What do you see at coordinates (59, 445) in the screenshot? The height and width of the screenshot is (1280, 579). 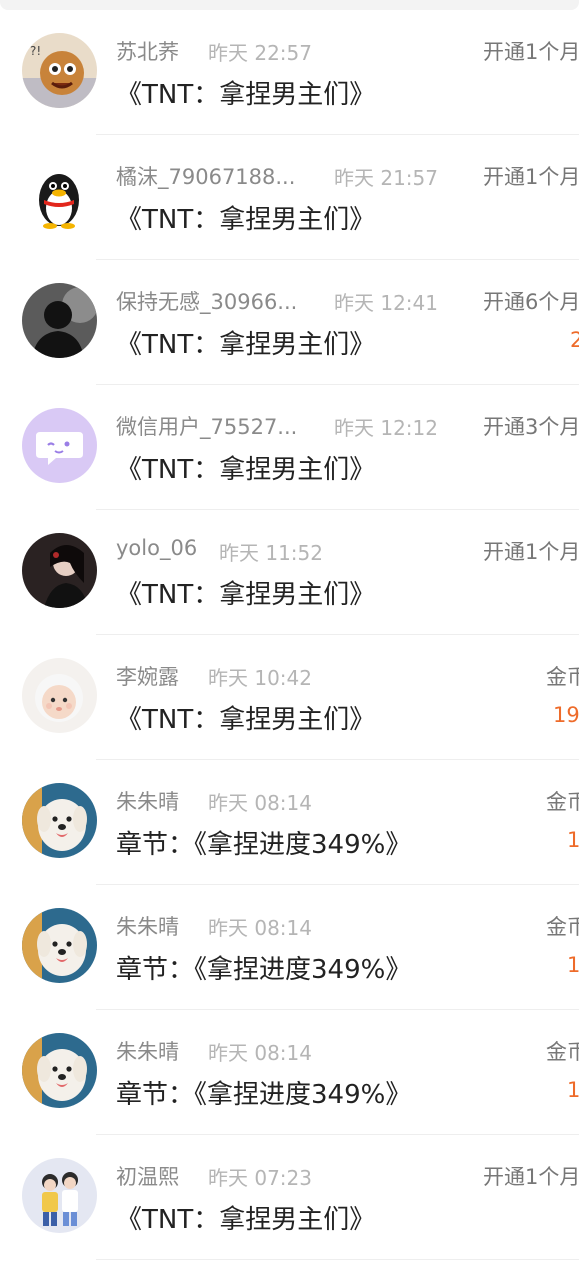 I see `chat-bubble-avatar` at bounding box center [59, 445].